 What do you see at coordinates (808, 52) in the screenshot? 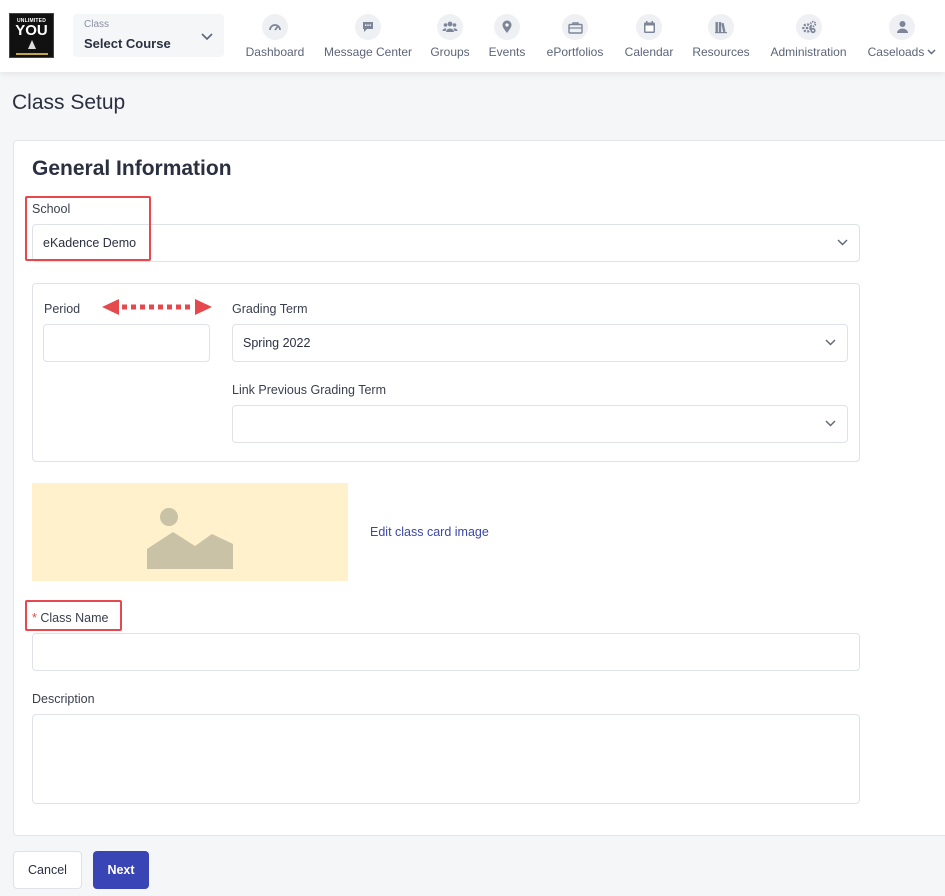
I see `nav-label: Administration` at bounding box center [808, 52].